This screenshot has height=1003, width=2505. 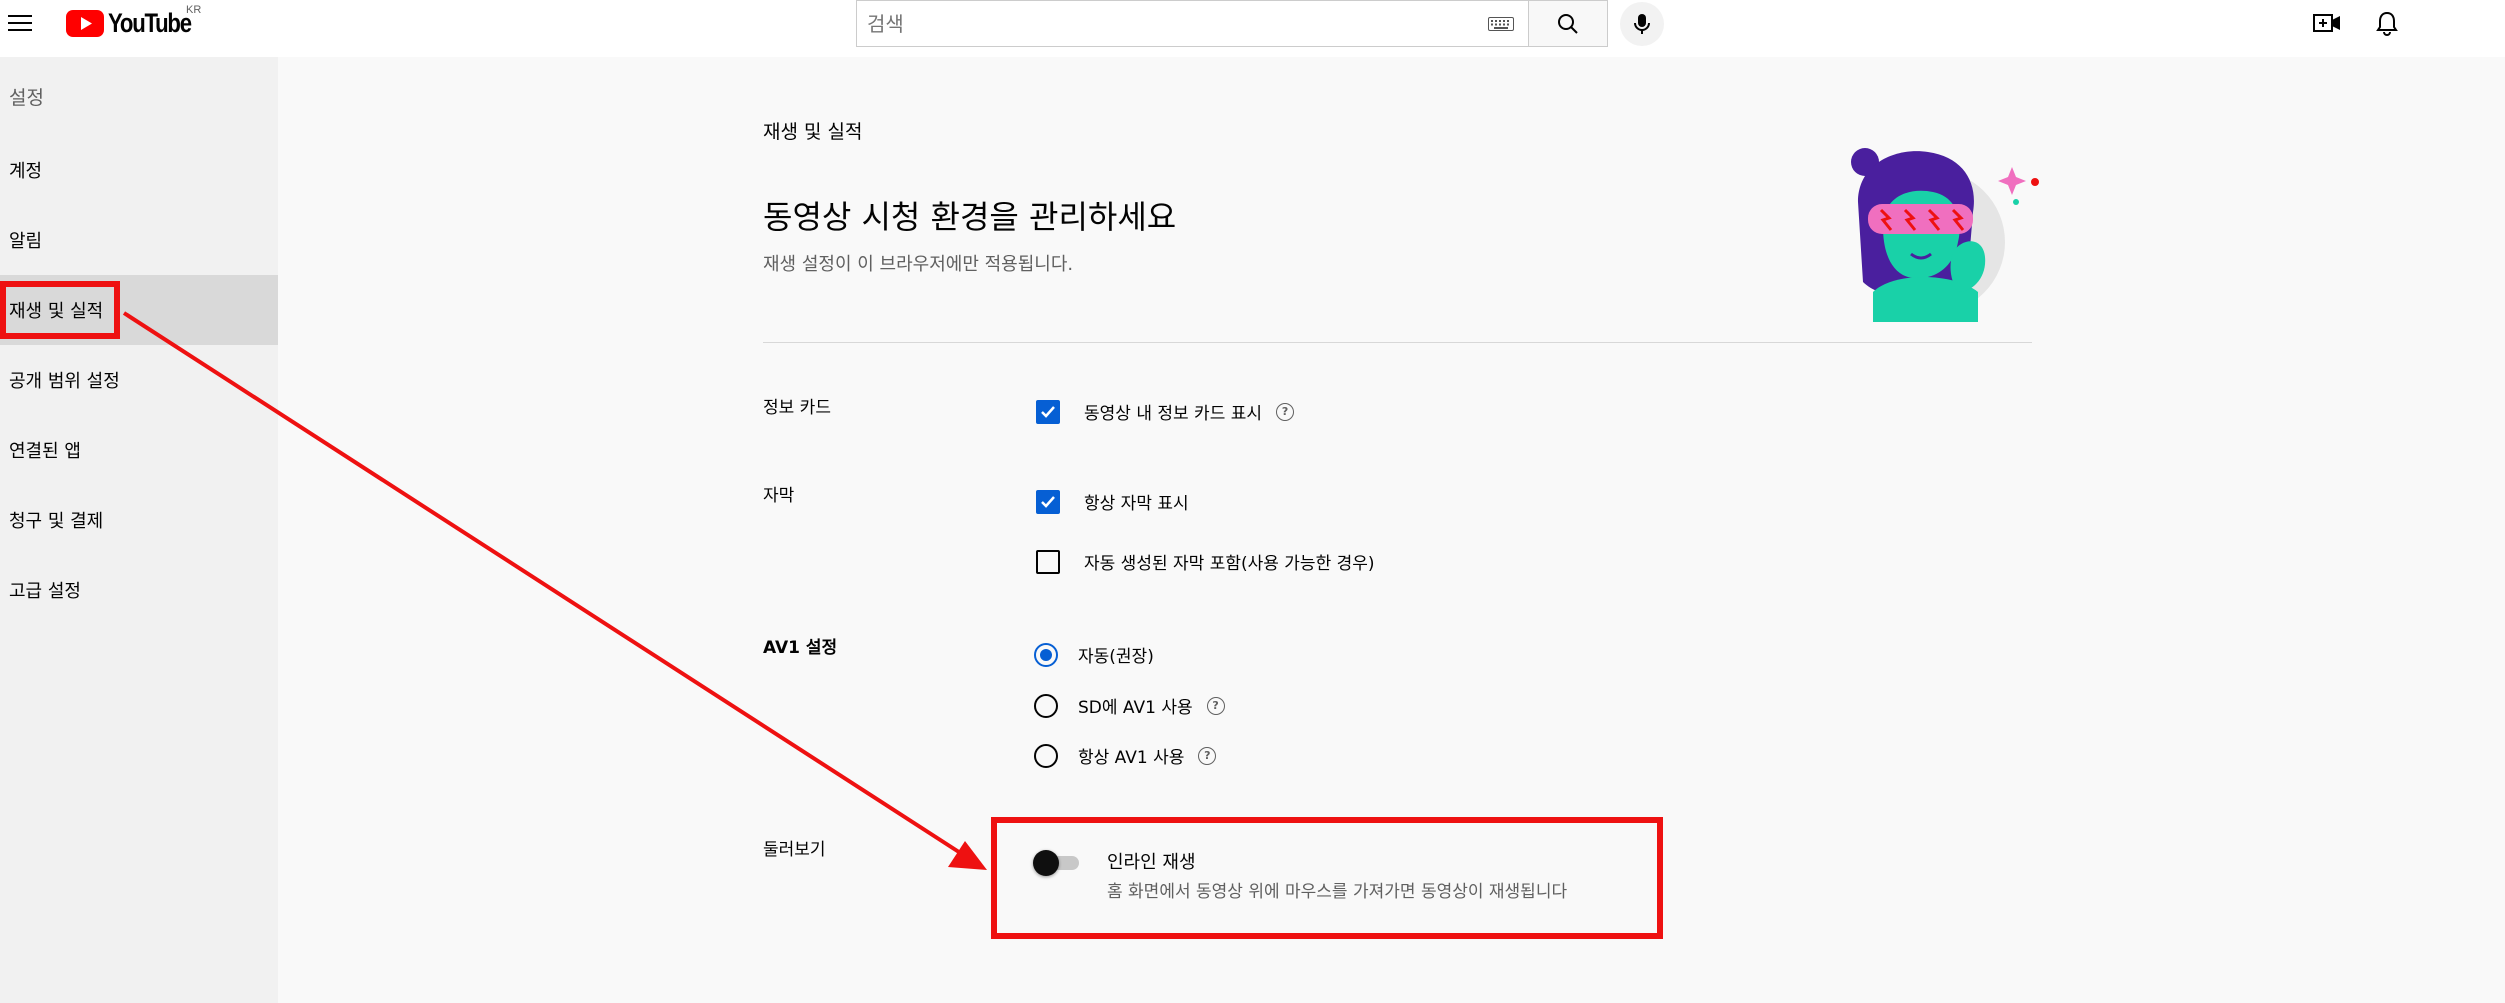 What do you see at coordinates (194, 10) in the screenshot?
I see `region-code: KR` at bounding box center [194, 10].